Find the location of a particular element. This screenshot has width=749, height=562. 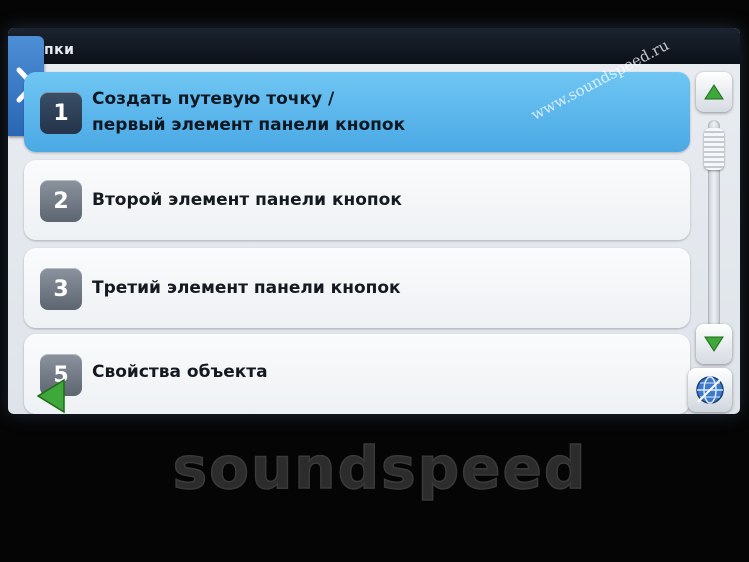

list-item-third-element: 3 Третий элемент панели кнопок is located at coordinates (357, 288).